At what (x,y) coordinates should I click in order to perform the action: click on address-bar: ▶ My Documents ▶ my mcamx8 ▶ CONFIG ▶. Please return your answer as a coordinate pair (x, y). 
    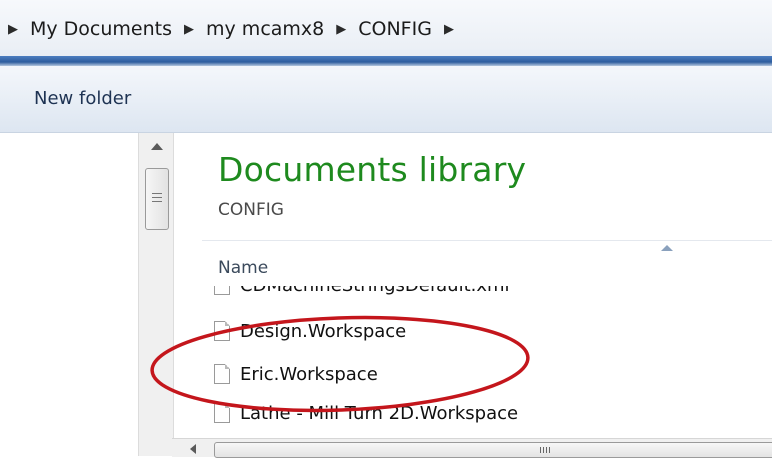
    Looking at the image, I should click on (386, 28).